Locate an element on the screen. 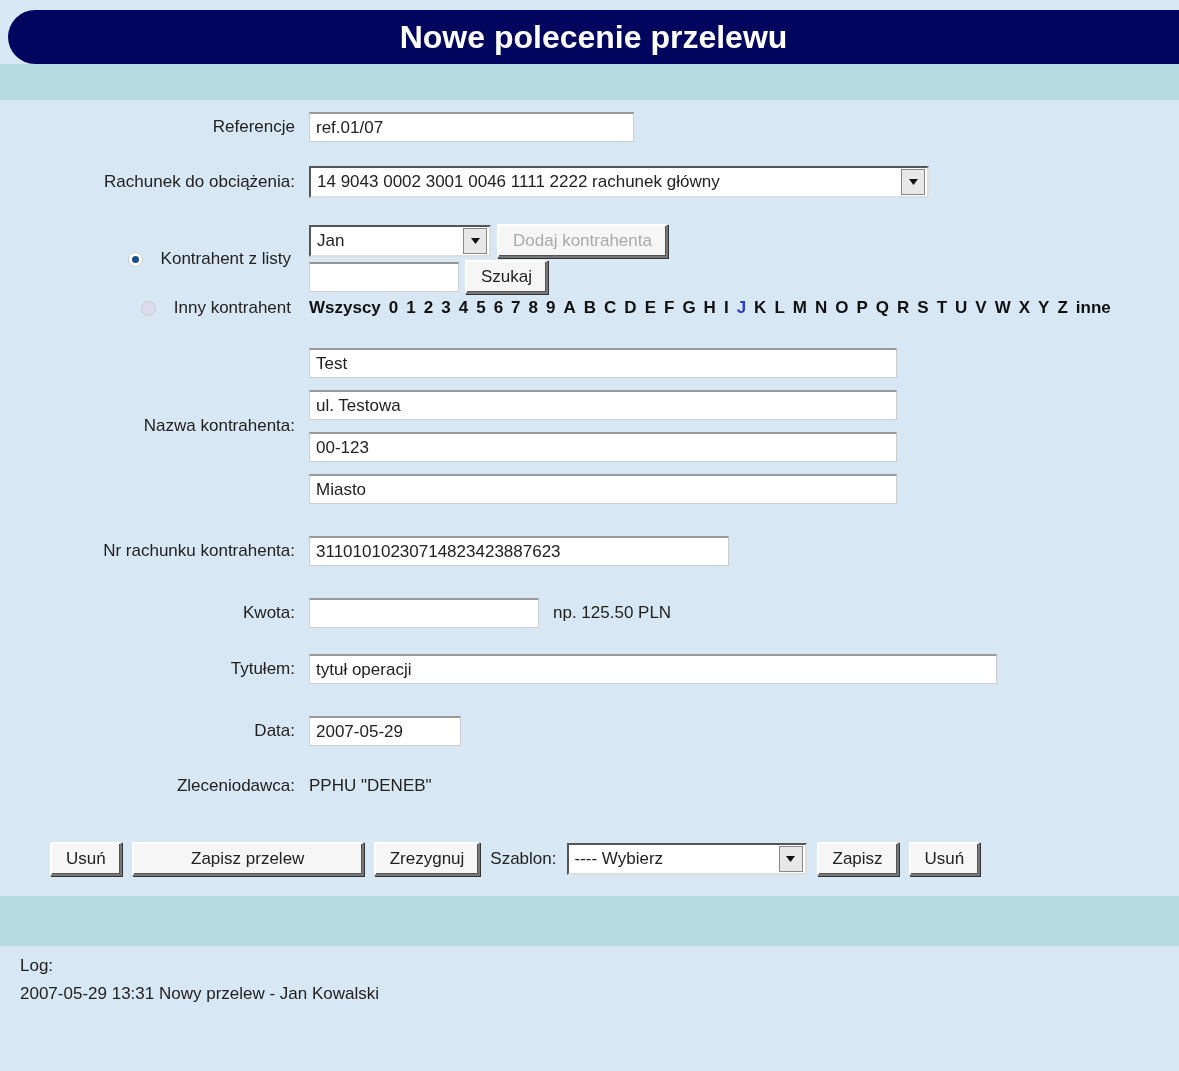 This screenshot has width=1179, height=1071. search-field is located at coordinates (384, 277).